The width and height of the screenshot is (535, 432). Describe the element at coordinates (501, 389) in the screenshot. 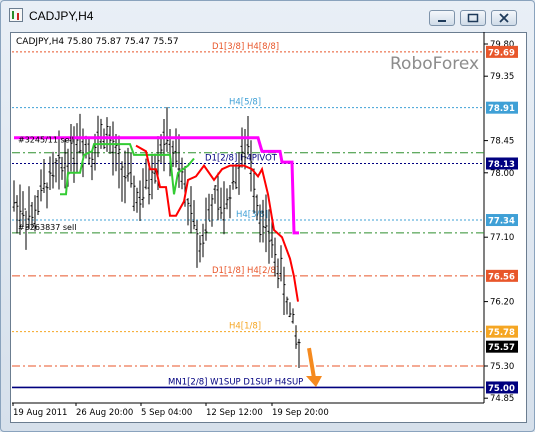

I see `price-tag-label: 75.00` at that location.